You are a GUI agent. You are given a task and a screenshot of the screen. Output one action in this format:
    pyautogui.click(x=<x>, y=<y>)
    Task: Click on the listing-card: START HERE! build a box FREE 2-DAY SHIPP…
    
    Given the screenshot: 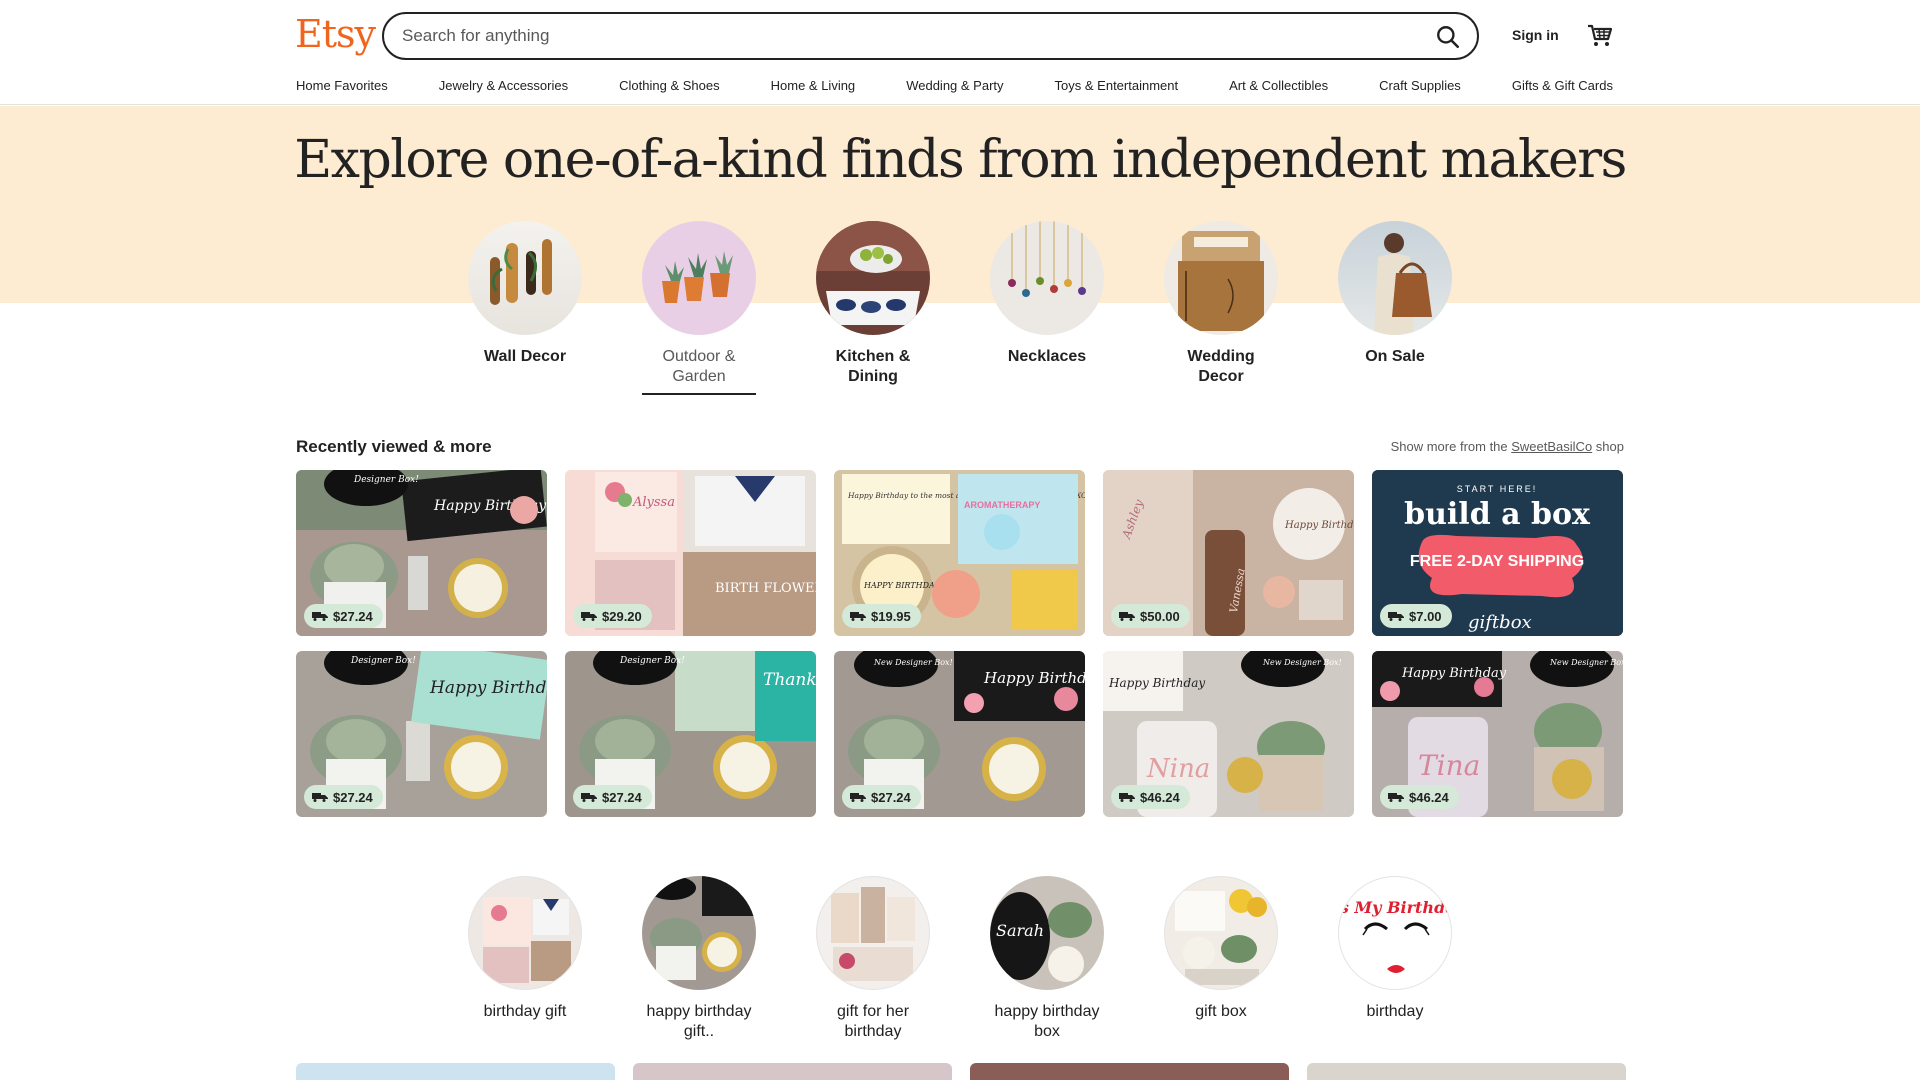 What is the action you would take?
    pyautogui.click(x=1497, y=553)
    